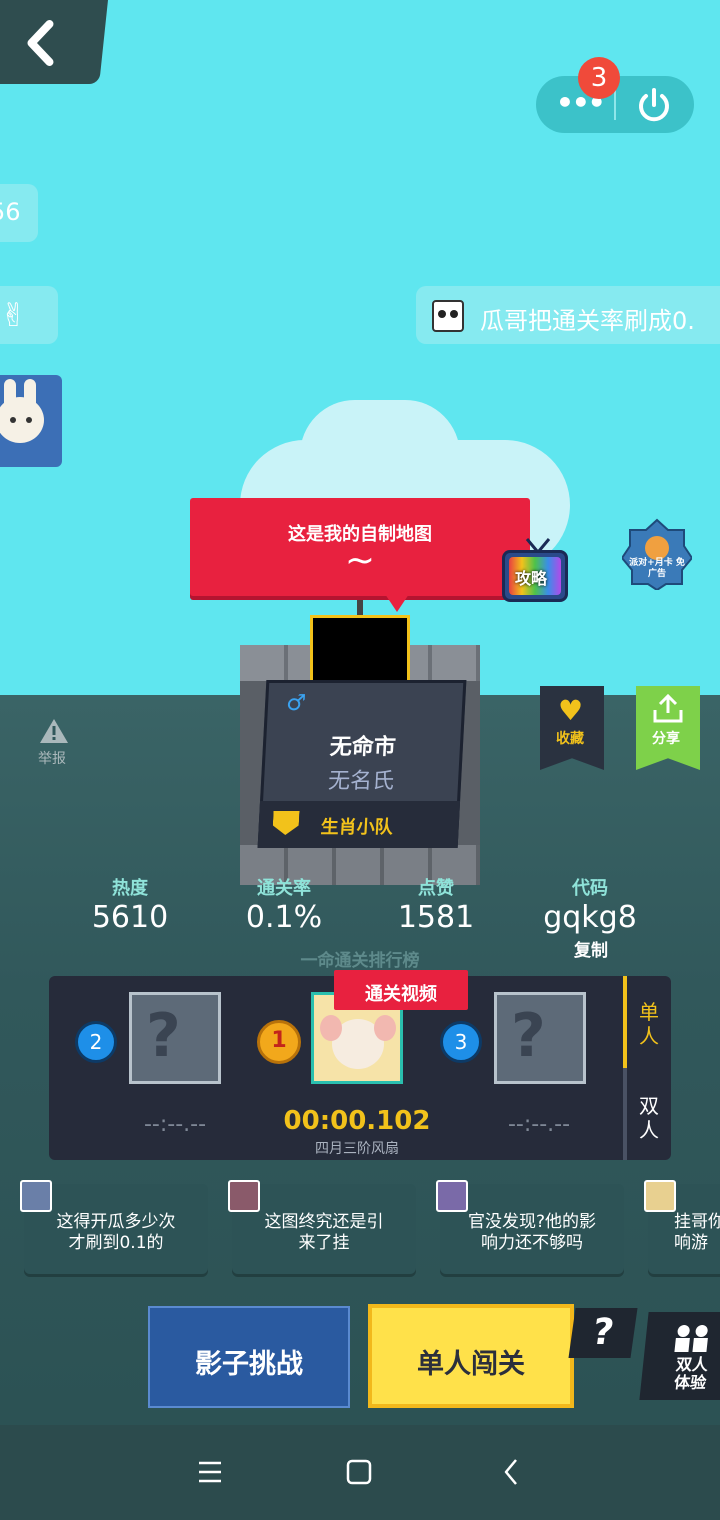  I want to click on two-people-icon, so click(691, 1338).